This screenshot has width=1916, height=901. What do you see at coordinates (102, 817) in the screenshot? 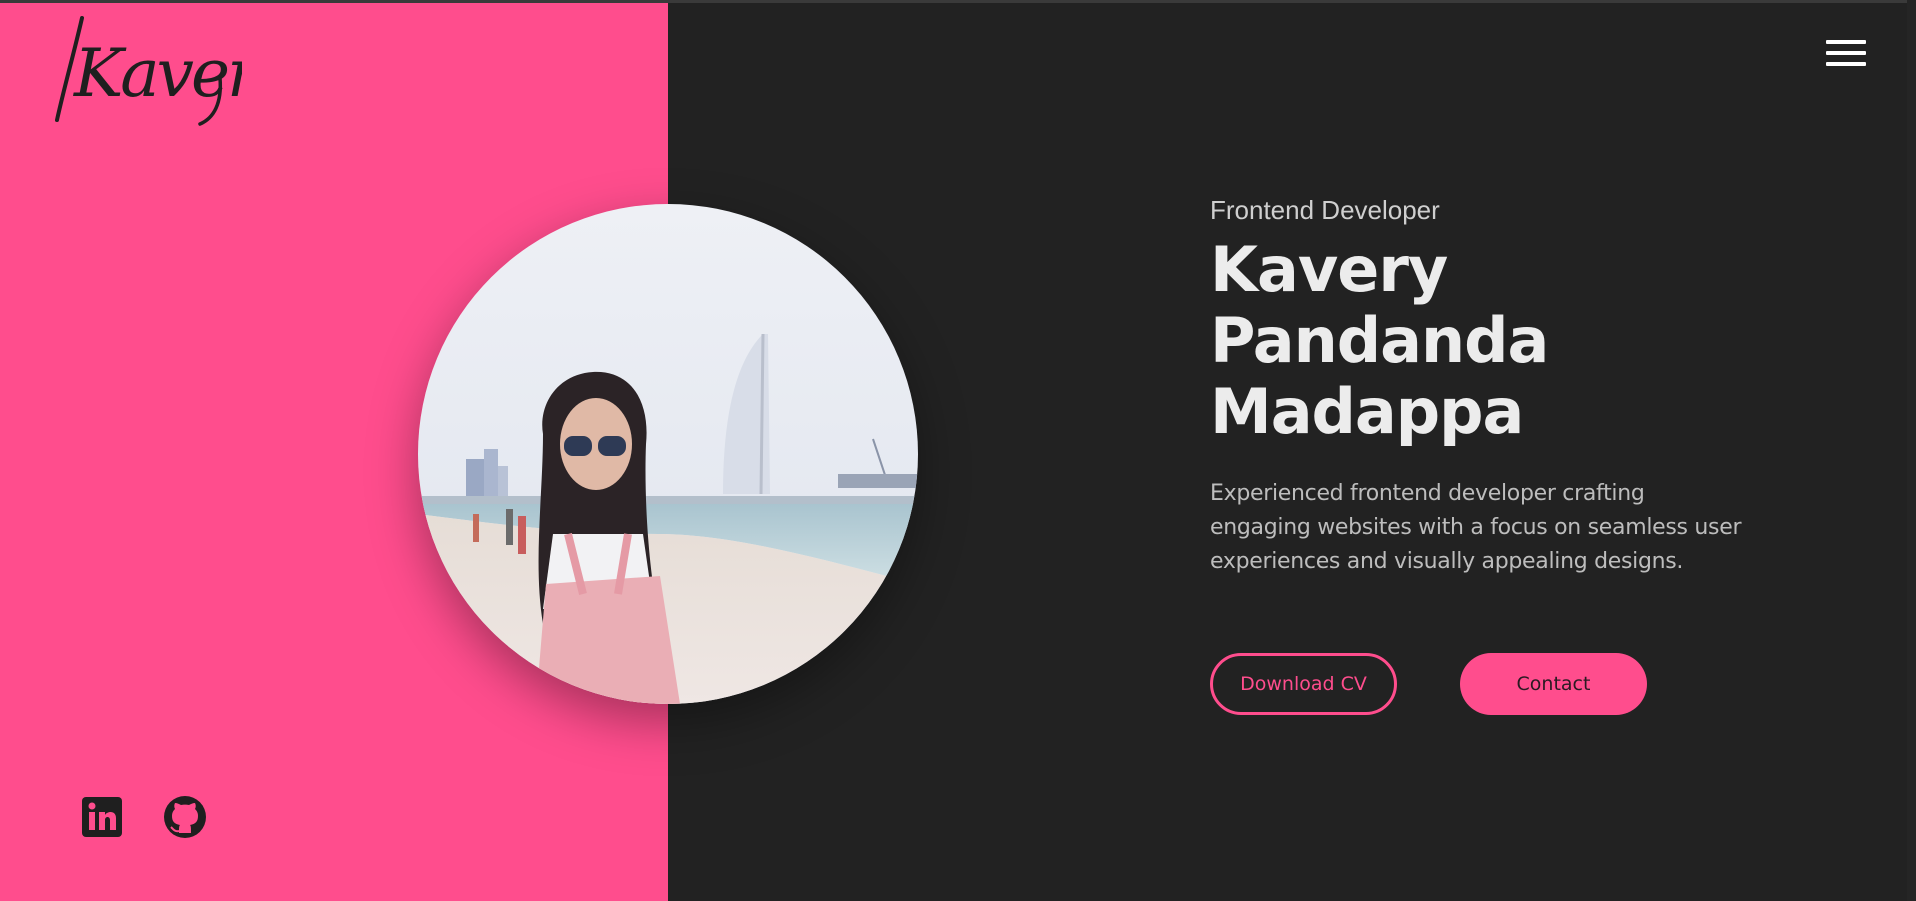
I see `linkedin-icon` at bounding box center [102, 817].